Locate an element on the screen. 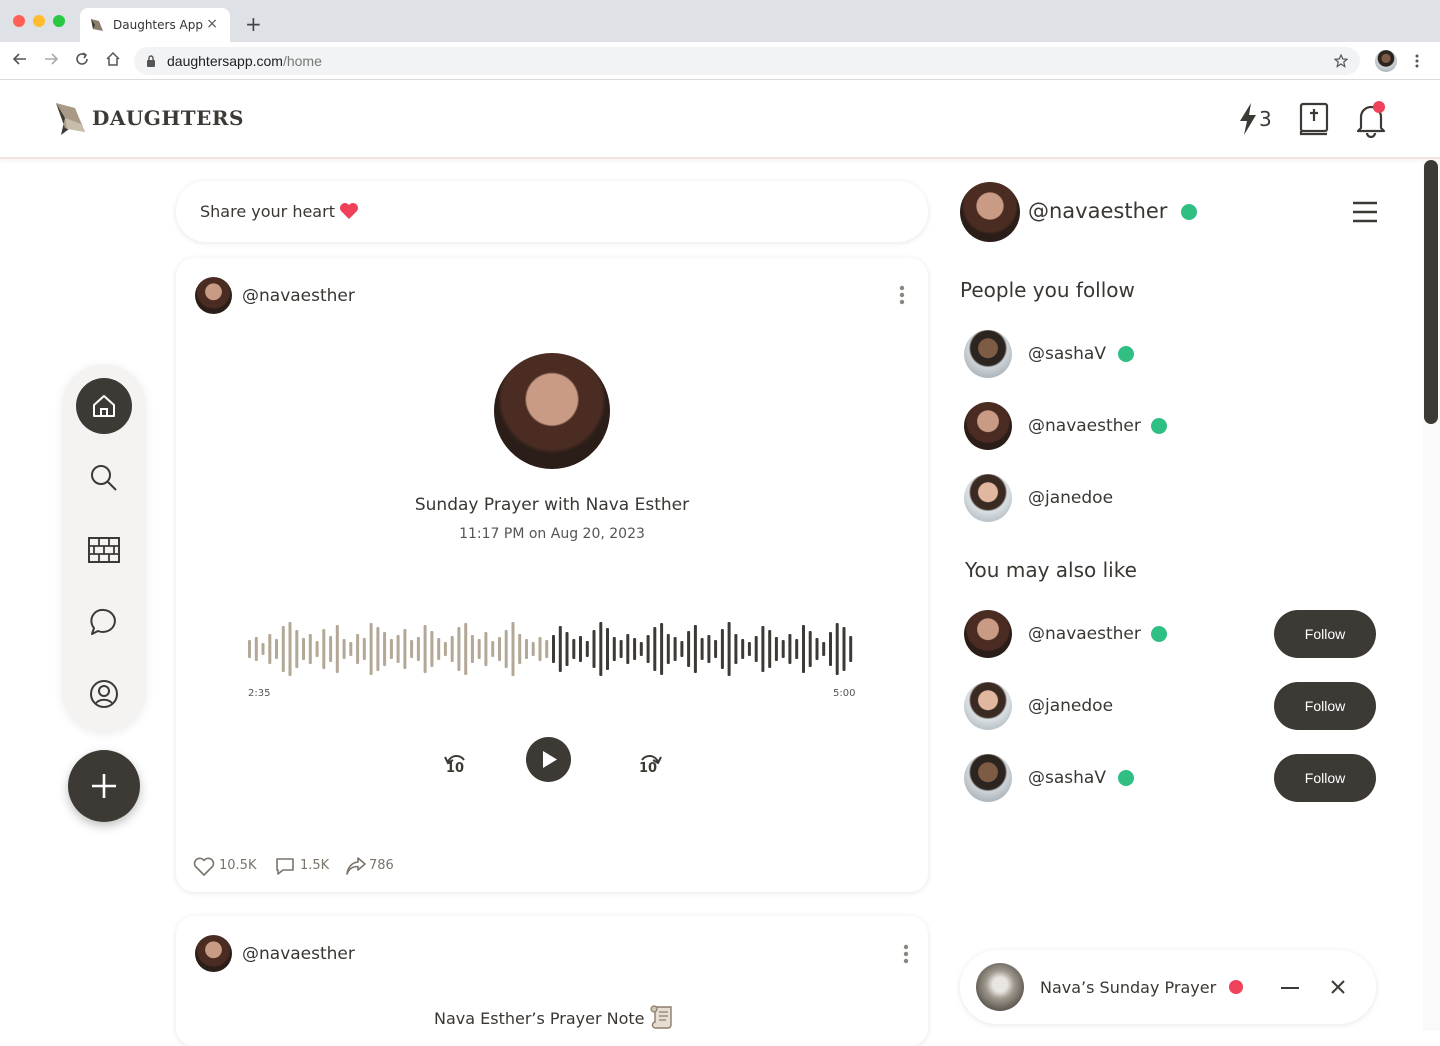 The height and width of the screenshot is (1046, 1440). following-item: @janedoe is located at coordinates (1114, 498).